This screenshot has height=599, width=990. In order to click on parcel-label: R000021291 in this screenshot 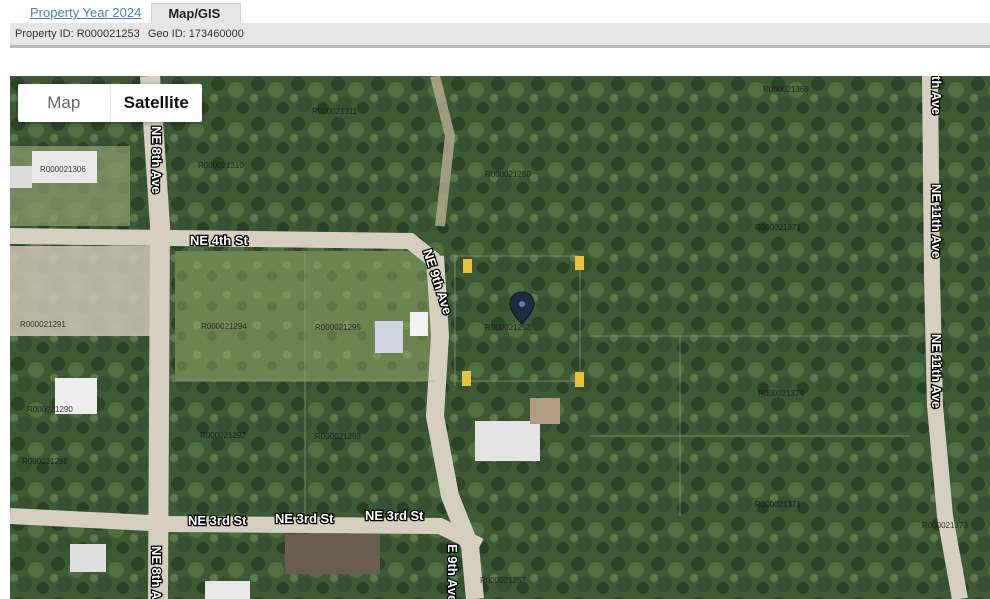, I will do `click(43, 324)`.